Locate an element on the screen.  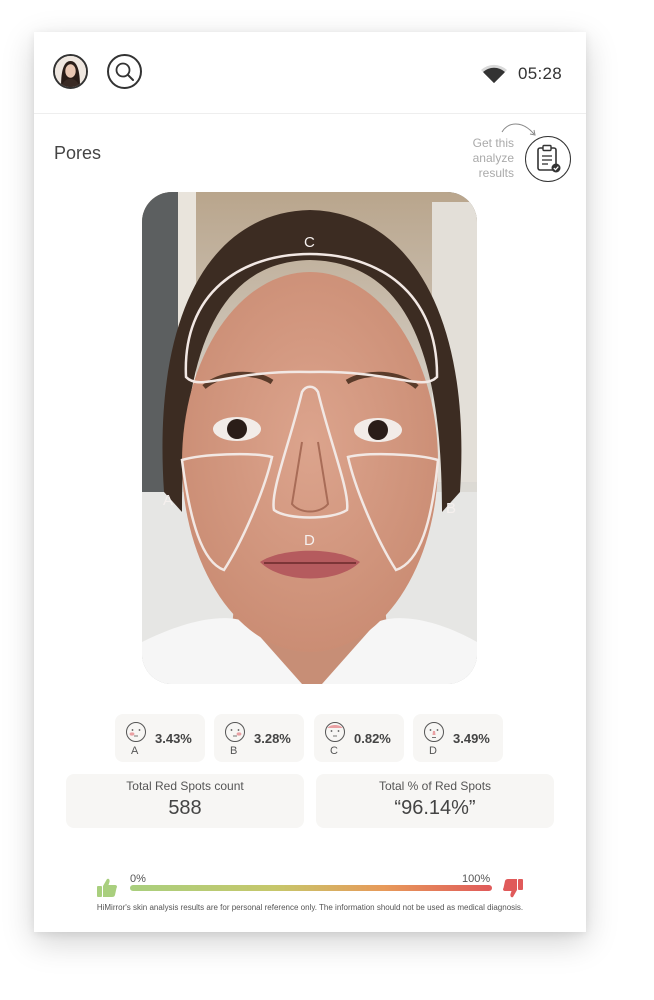
total-count-value: 588 is located at coordinates (185, 808).